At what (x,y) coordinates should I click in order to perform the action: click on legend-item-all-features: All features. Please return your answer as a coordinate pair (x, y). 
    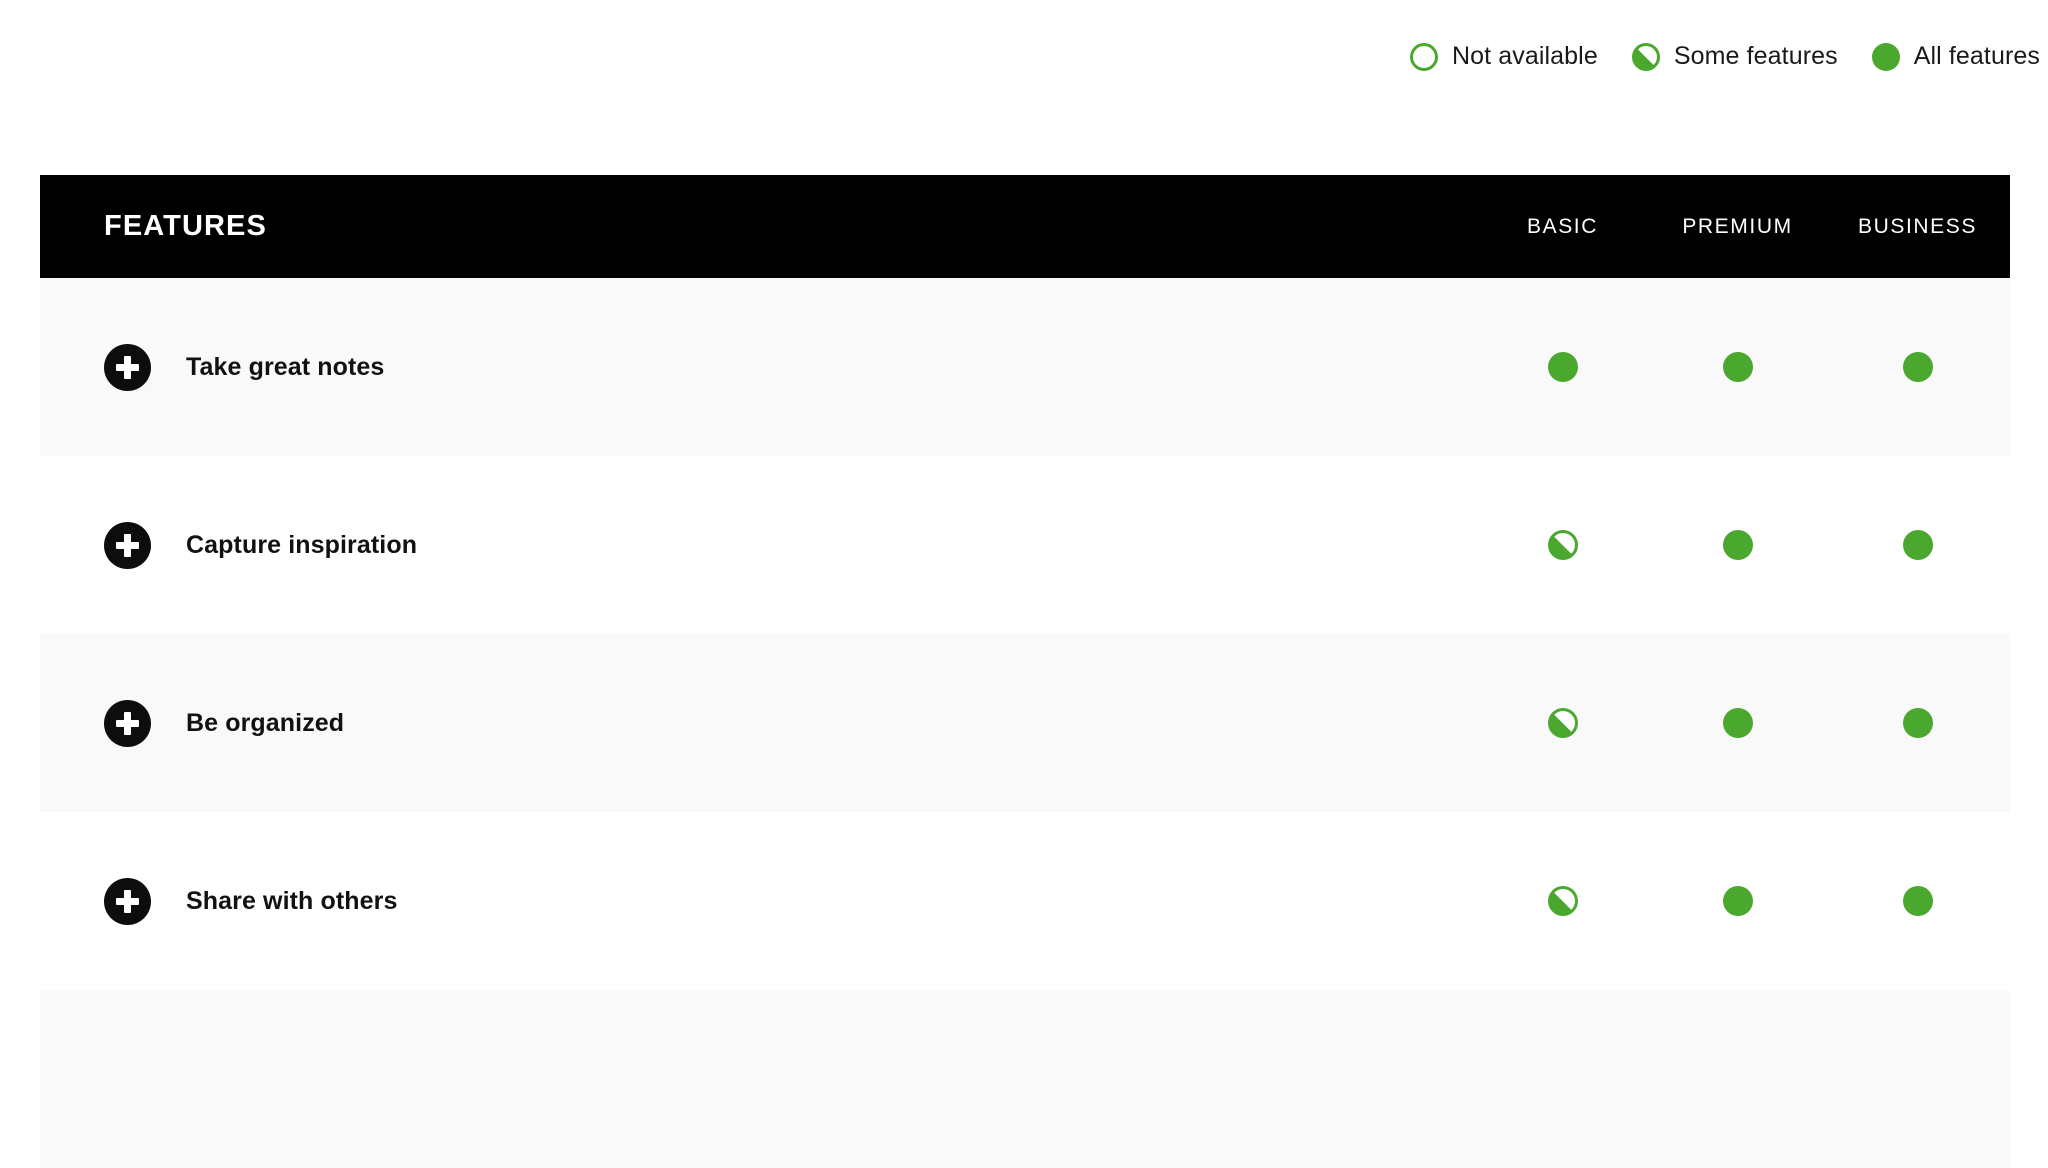
    Looking at the image, I should click on (1955, 56).